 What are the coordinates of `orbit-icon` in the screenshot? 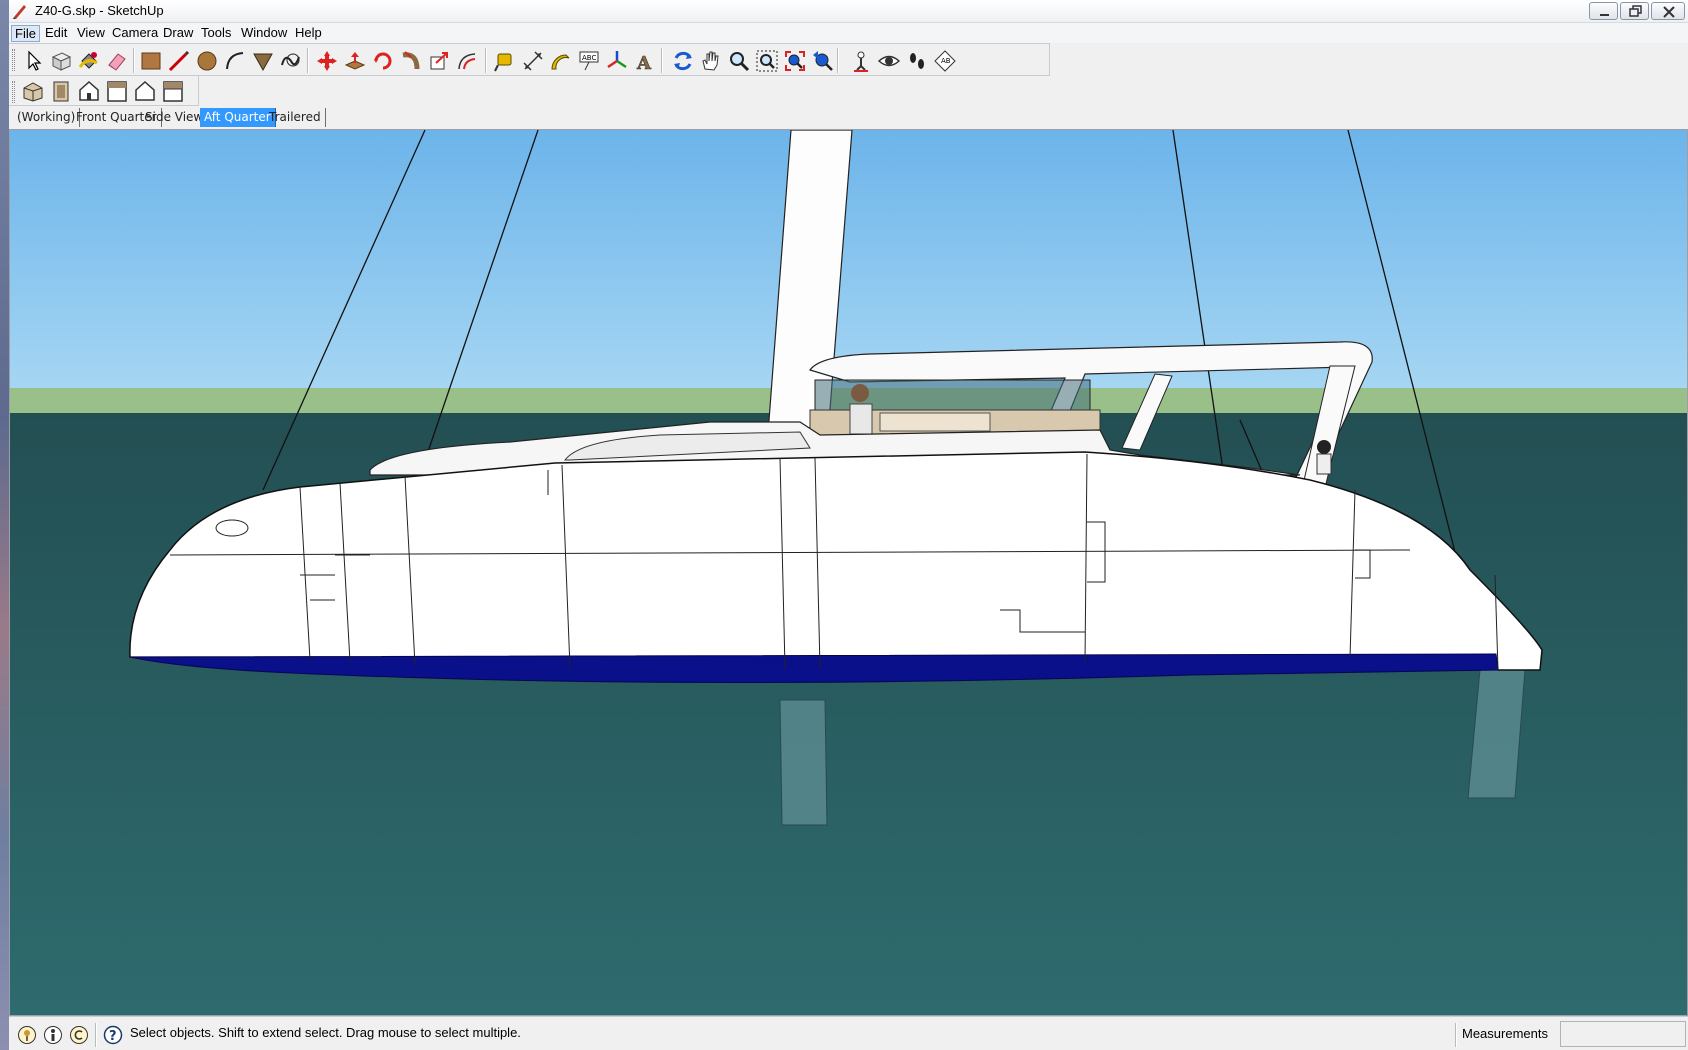 It's located at (683, 60).